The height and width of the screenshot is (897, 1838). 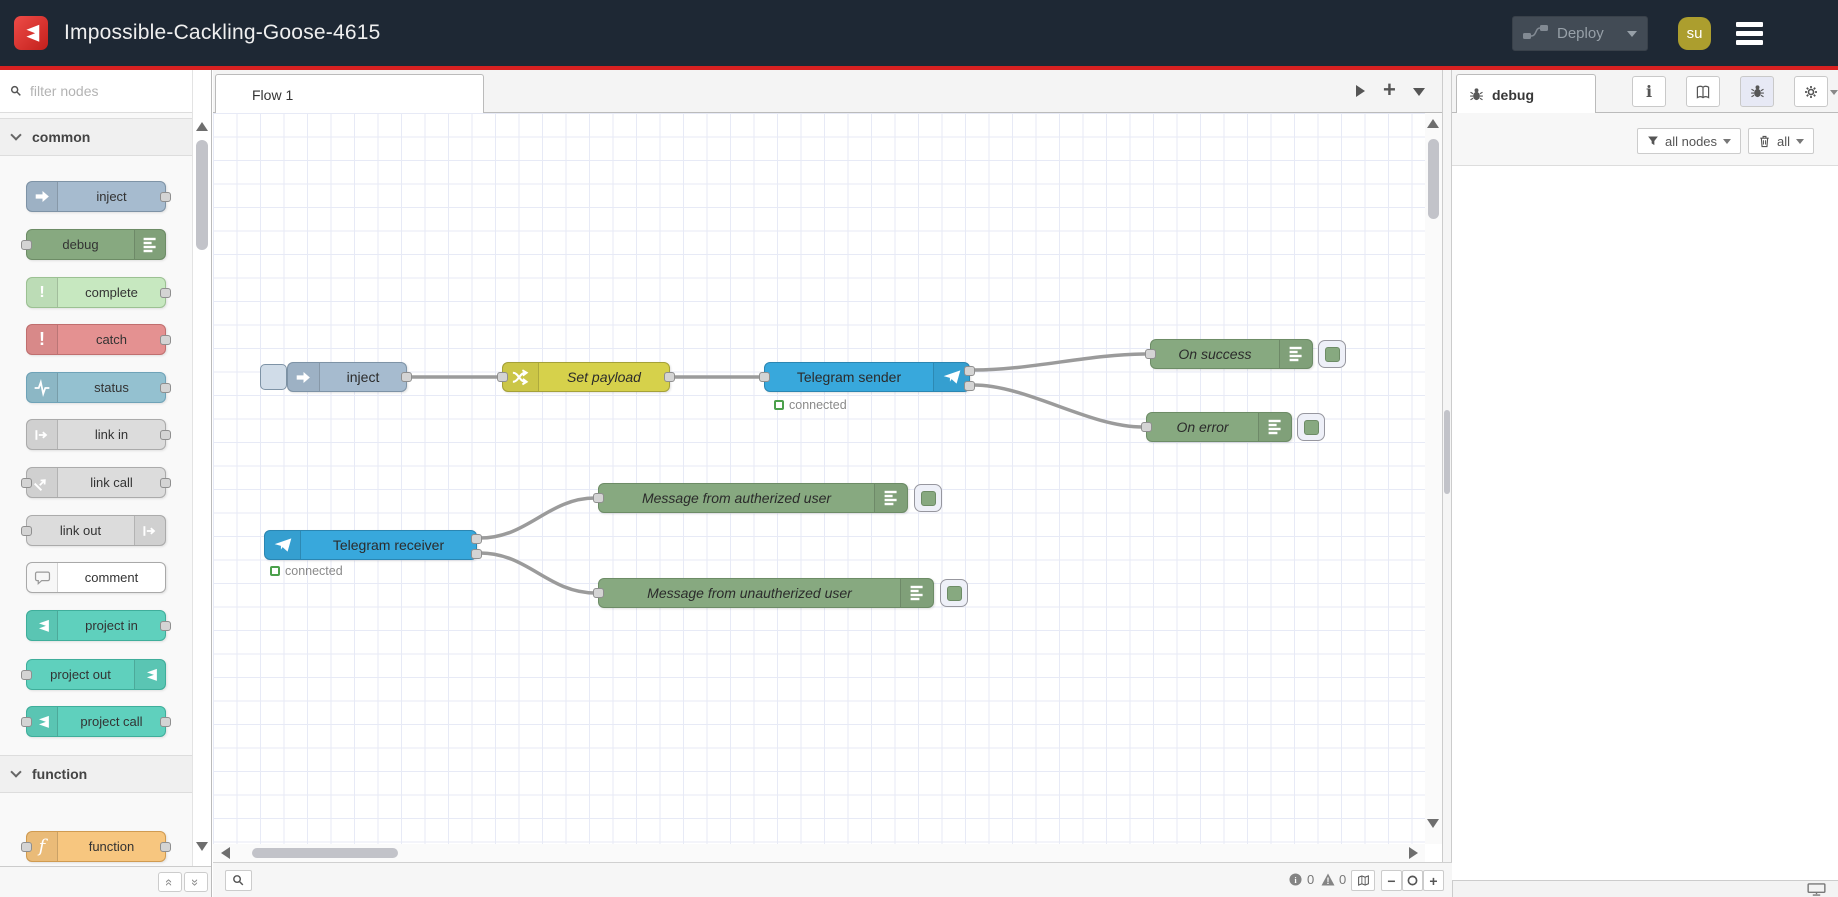 What do you see at coordinates (98, 625) in the screenshot?
I see `palette-node-project-in: project in` at bounding box center [98, 625].